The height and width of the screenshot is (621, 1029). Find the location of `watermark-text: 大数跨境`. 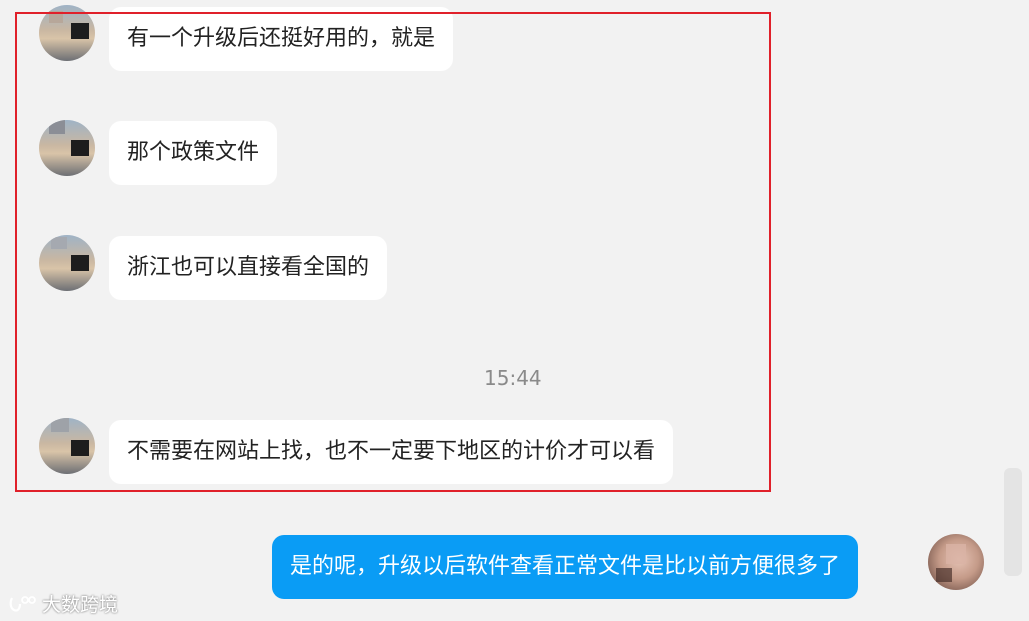

watermark-text: 大数跨境 is located at coordinates (80, 605).